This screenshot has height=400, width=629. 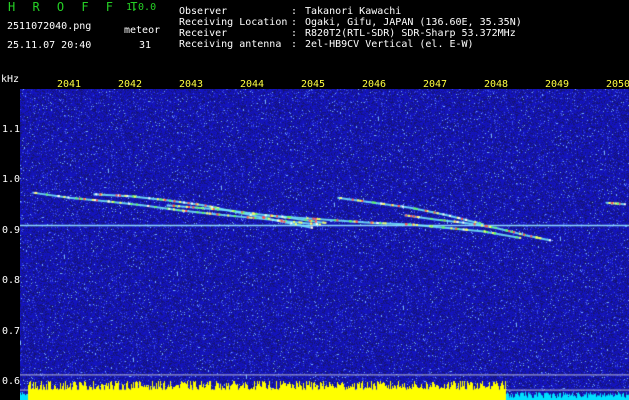 I want to click on x-tick-label: 2045, so click(x=313, y=84).